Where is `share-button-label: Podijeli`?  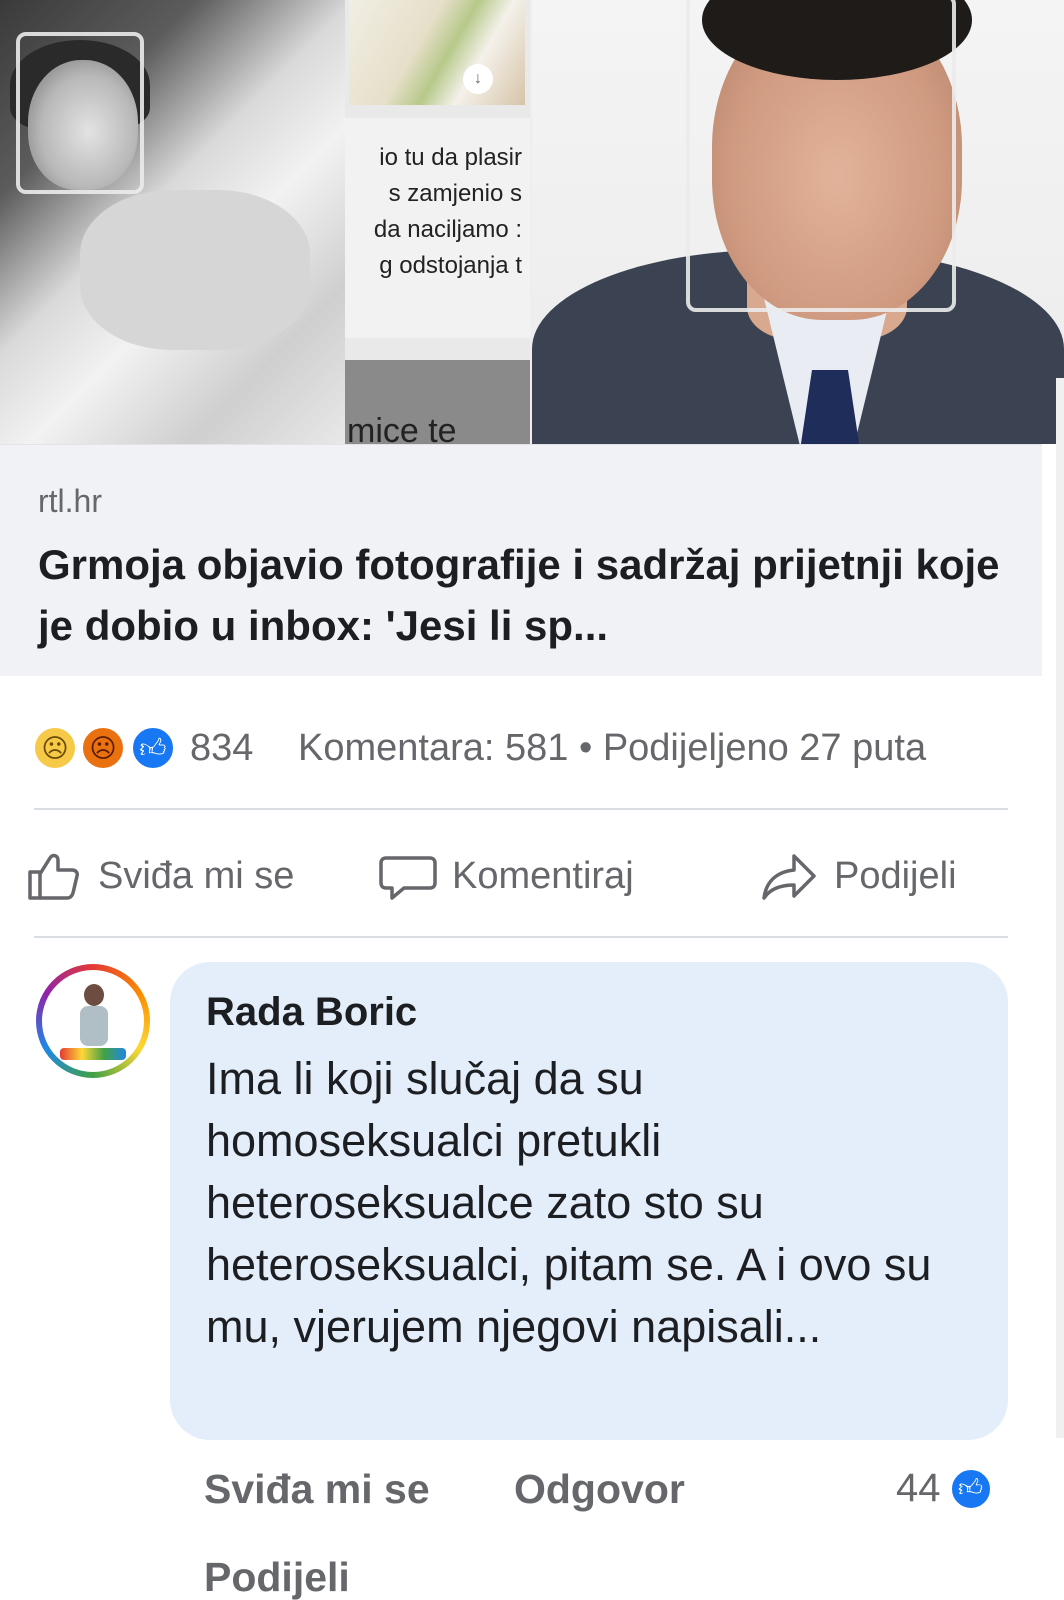
share-button-label: Podijeli is located at coordinates (895, 875).